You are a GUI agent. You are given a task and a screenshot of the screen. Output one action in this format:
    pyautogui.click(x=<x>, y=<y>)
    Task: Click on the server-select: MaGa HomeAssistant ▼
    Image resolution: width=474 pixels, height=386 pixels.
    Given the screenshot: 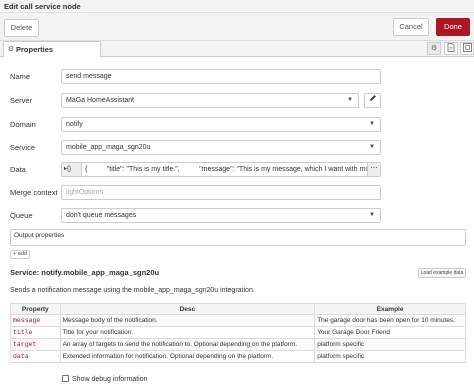 What is the action you would take?
    pyautogui.click(x=210, y=100)
    